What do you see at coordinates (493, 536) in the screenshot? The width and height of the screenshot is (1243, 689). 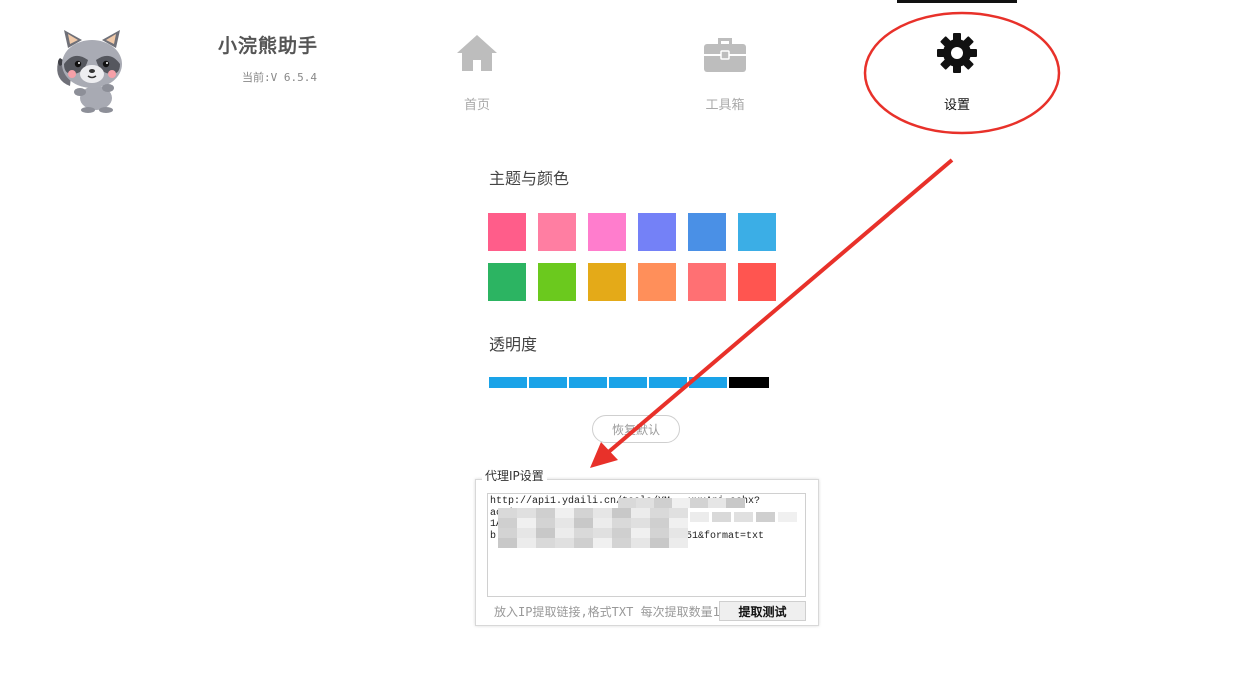 I see `proxy-text-line-4: b` at bounding box center [493, 536].